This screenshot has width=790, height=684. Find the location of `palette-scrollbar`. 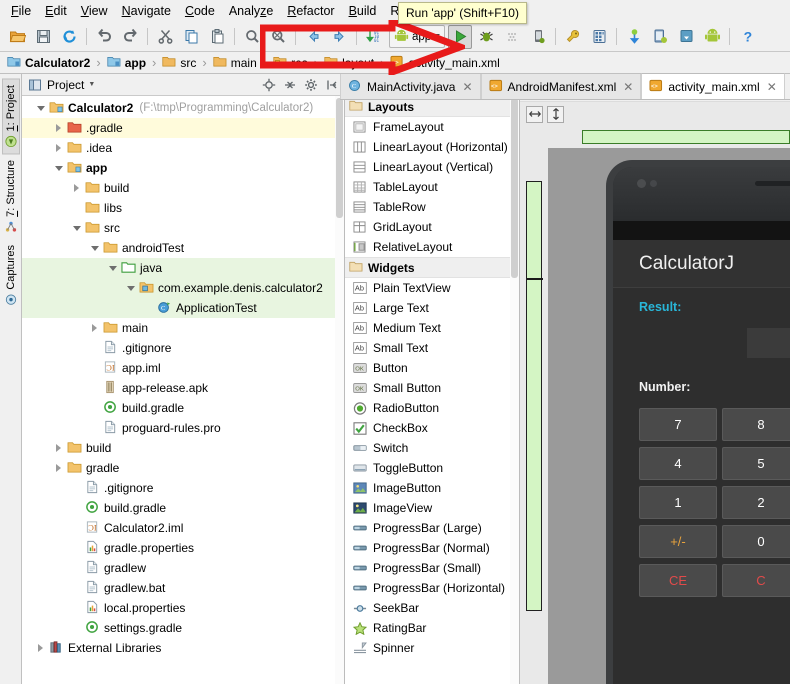

palette-scrollbar is located at coordinates (514, 390).